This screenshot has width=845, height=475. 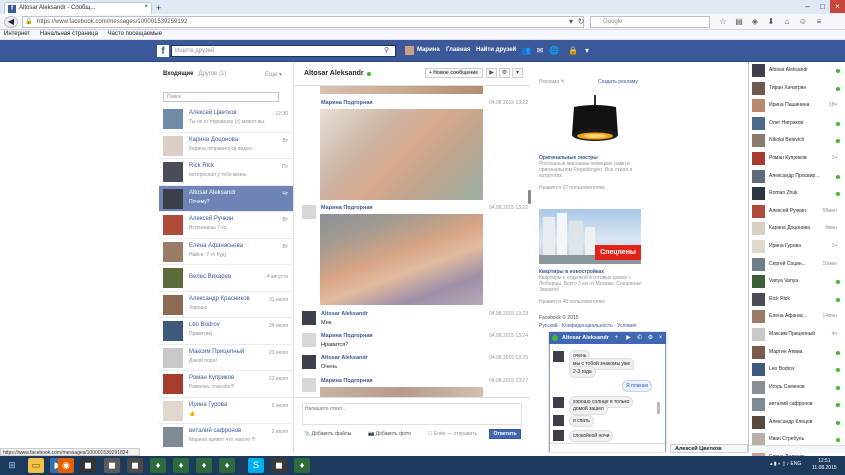 What do you see at coordinates (797, 353) in the screenshot?
I see `contact-item: Мартин Атмиа` at bounding box center [797, 353].